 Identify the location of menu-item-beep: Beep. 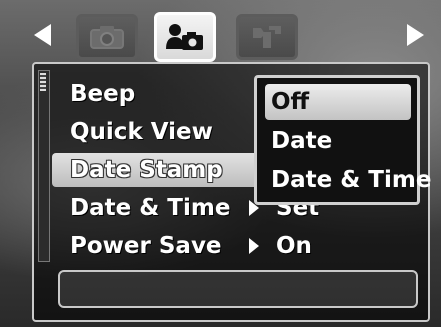
(157, 94).